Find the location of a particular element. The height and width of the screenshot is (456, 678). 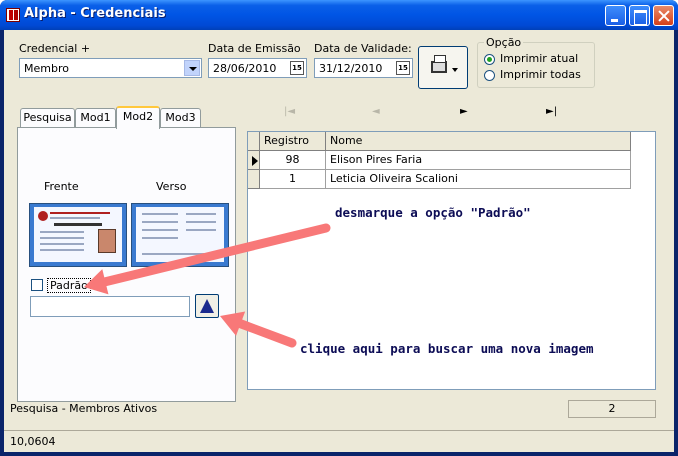

credencial-select: Membro is located at coordinates (110, 68).